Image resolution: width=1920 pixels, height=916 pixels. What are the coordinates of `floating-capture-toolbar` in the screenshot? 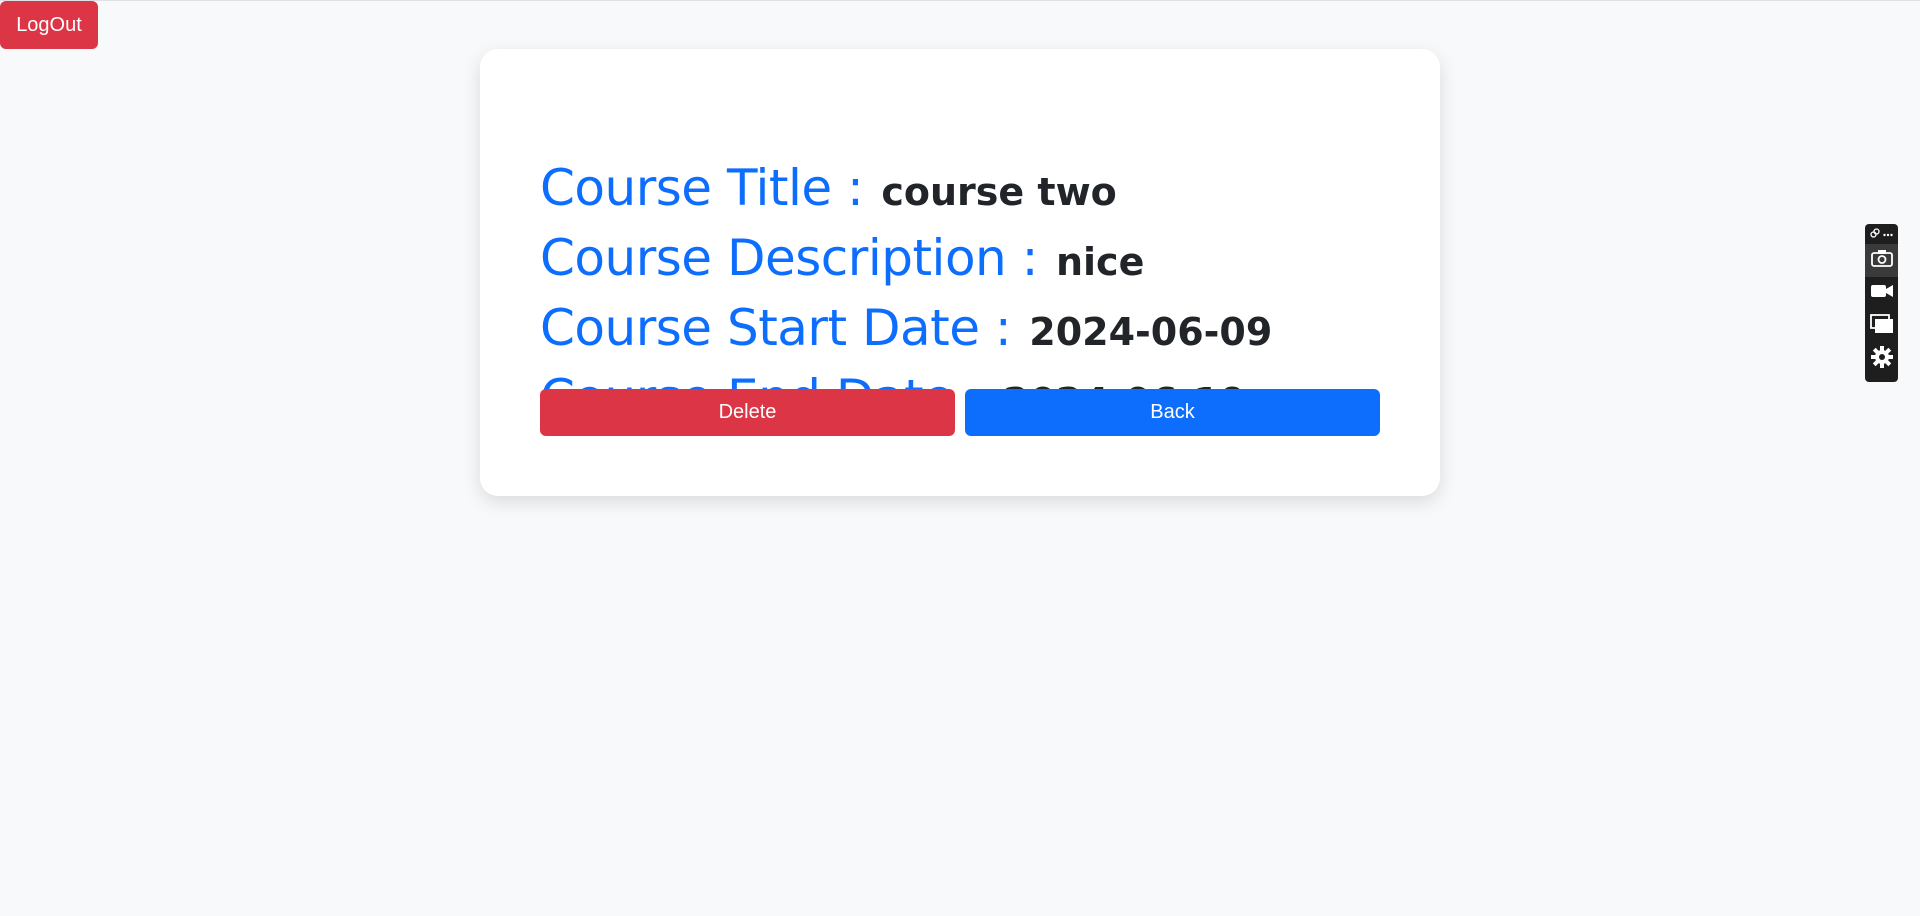 It's located at (1881, 303).